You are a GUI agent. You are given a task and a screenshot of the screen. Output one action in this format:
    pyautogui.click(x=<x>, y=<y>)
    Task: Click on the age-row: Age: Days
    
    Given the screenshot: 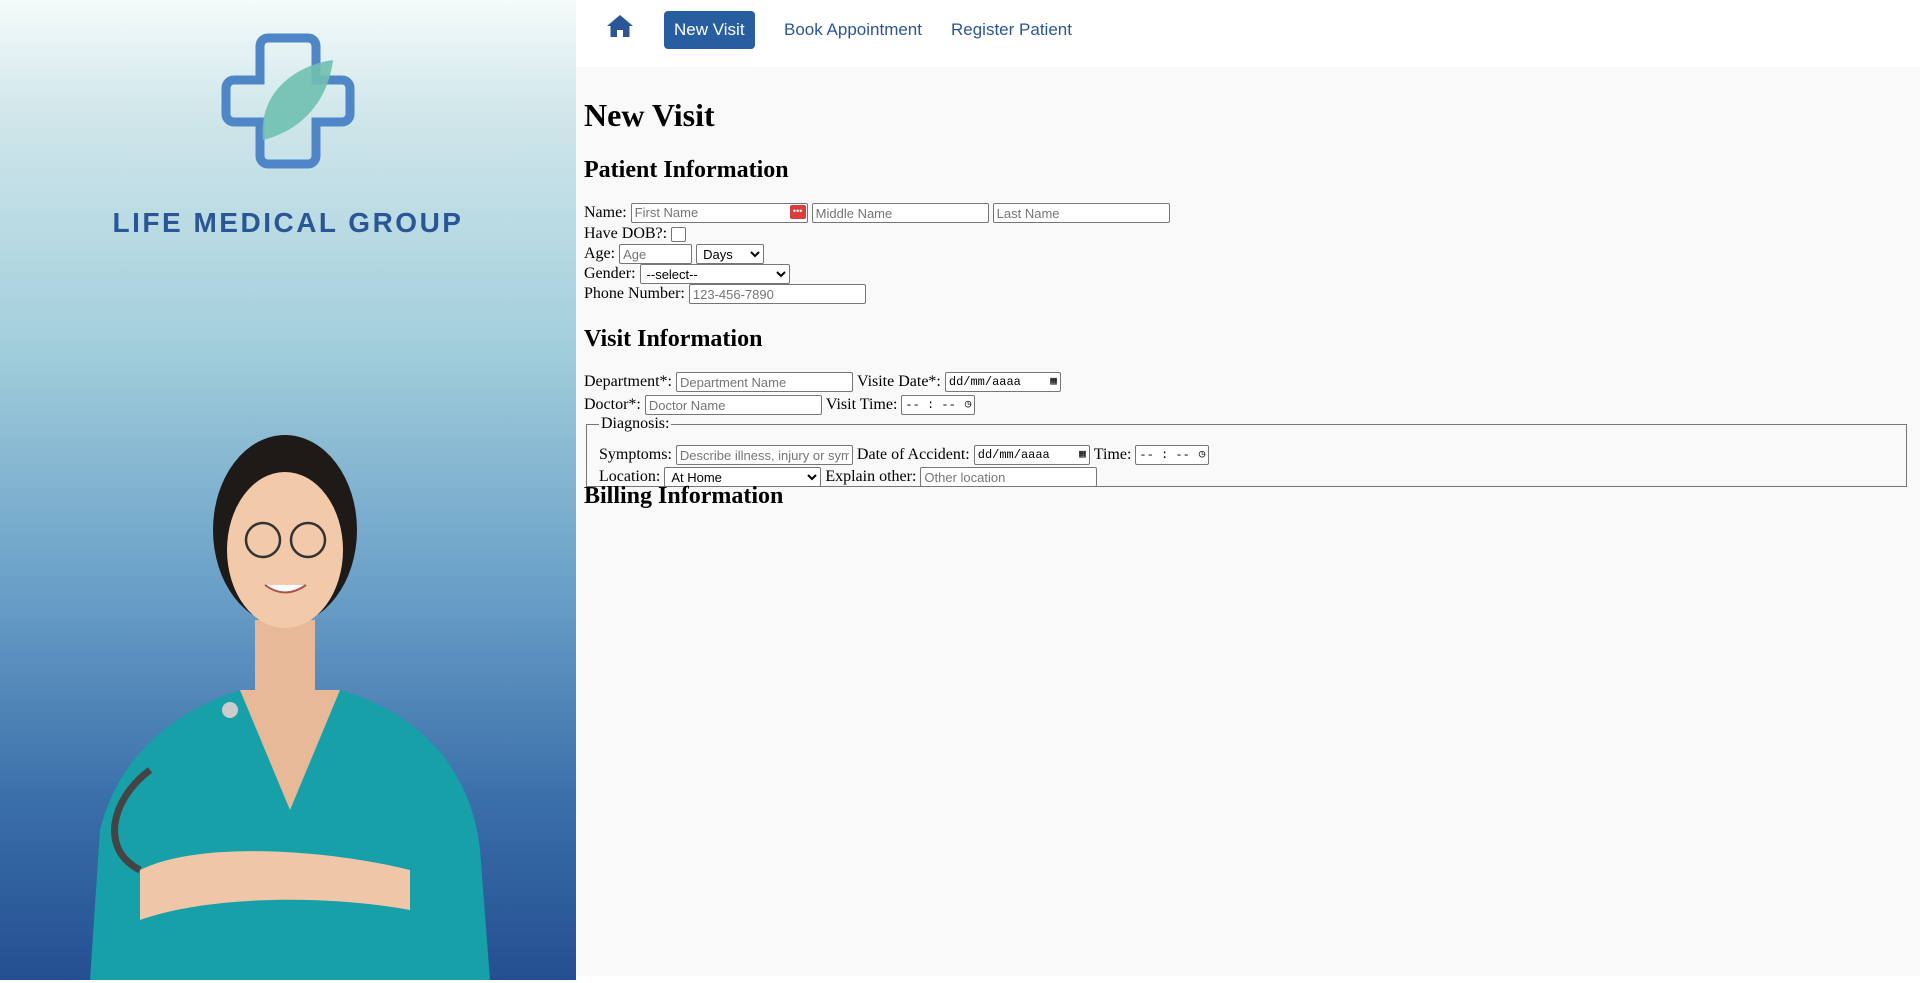 What is the action you would take?
    pyautogui.click(x=674, y=254)
    